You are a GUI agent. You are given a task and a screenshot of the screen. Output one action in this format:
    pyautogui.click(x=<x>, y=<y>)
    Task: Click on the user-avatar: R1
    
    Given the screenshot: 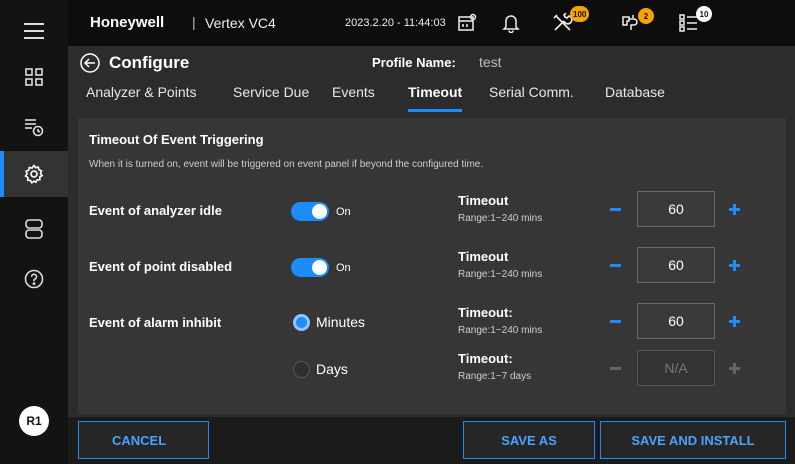 What is the action you would take?
    pyautogui.click(x=34, y=421)
    